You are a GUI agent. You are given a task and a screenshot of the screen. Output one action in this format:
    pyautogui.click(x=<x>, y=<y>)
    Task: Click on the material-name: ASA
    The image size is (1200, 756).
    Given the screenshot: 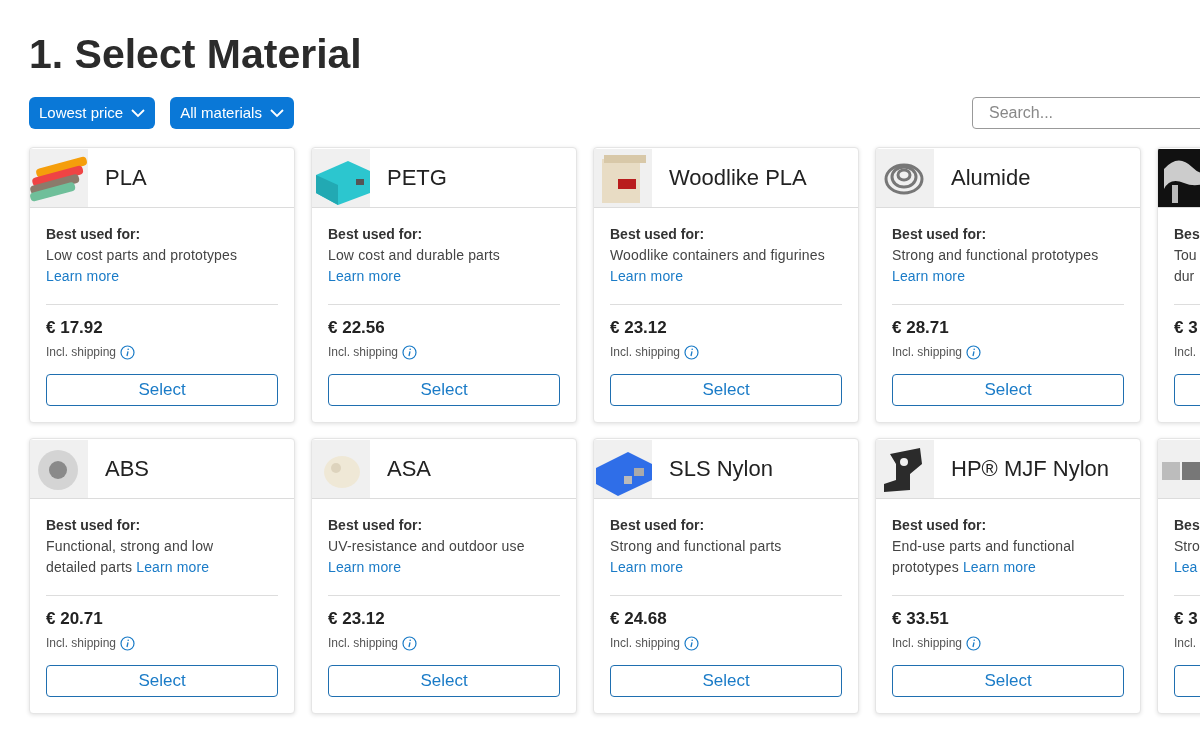 What is the action you would take?
    pyautogui.click(x=409, y=469)
    